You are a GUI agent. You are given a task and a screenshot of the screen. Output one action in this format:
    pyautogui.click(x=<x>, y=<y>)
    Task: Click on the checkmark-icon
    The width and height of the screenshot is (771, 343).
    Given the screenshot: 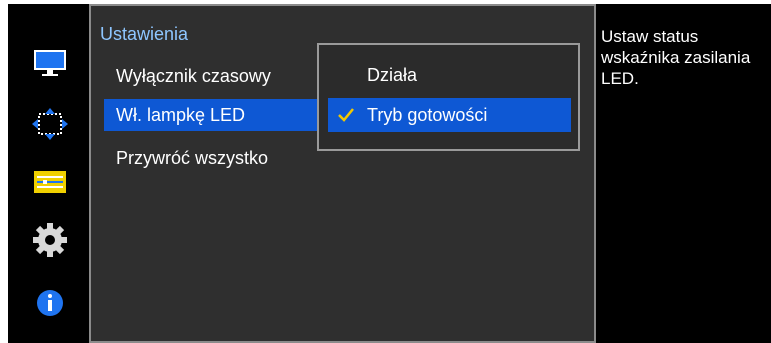 What is the action you would take?
    pyautogui.click(x=346, y=115)
    